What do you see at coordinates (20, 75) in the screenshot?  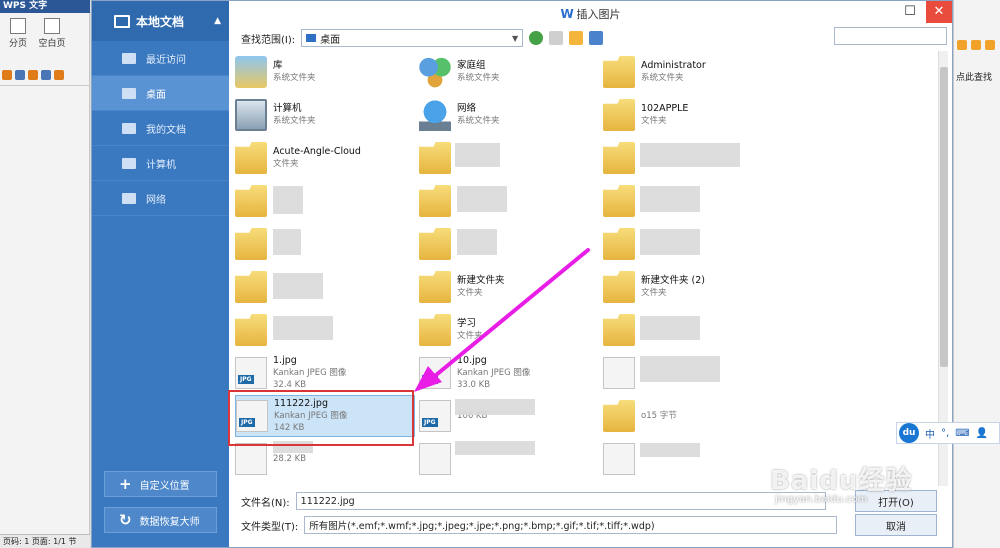 I see `save-icon` at bounding box center [20, 75].